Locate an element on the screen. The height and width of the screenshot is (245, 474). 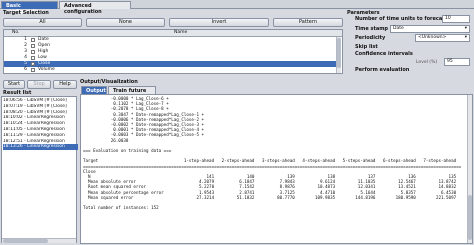
tab-train-future-pred: Train future pred. is located at coordinates (132, 93).